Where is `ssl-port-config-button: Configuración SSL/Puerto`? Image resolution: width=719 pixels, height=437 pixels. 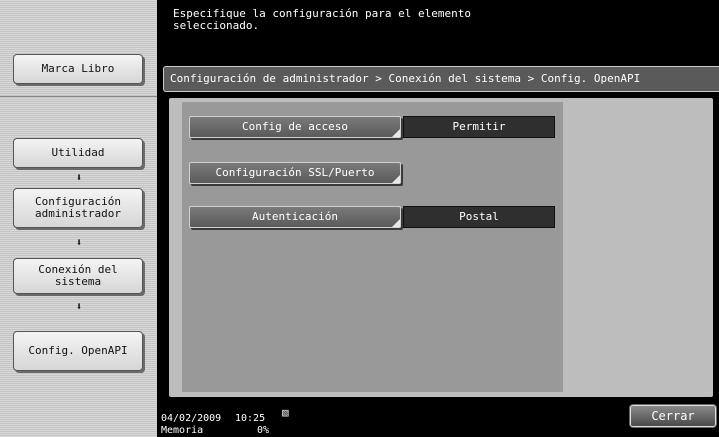 ssl-port-config-button: Configuración SSL/Puerto is located at coordinates (295, 173).